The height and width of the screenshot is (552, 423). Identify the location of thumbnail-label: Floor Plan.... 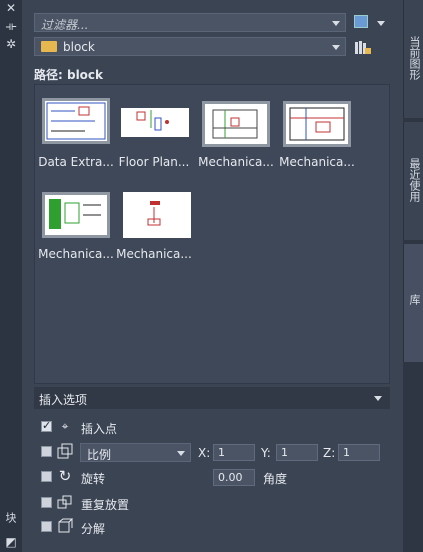
(154, 162).